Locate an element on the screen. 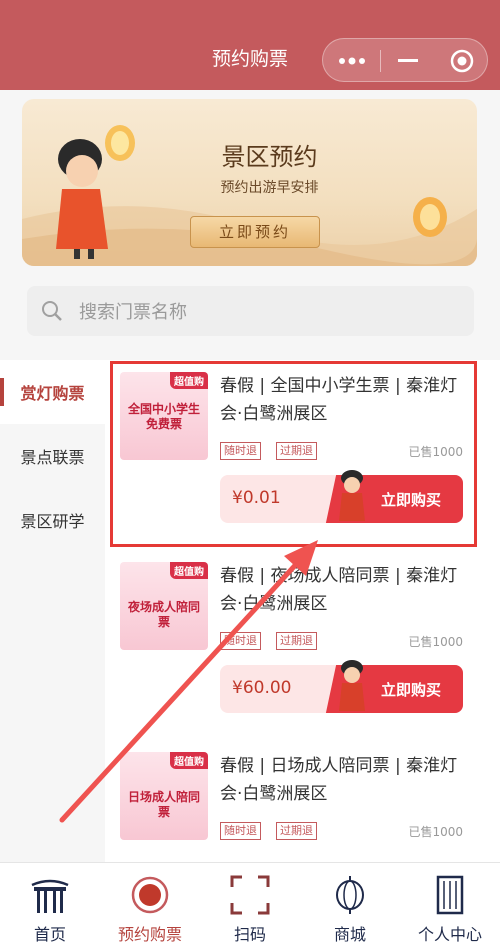 The width and height of the screenshot is (500, 942). tab-mall: 商城 is located at coordinates (350, 902).